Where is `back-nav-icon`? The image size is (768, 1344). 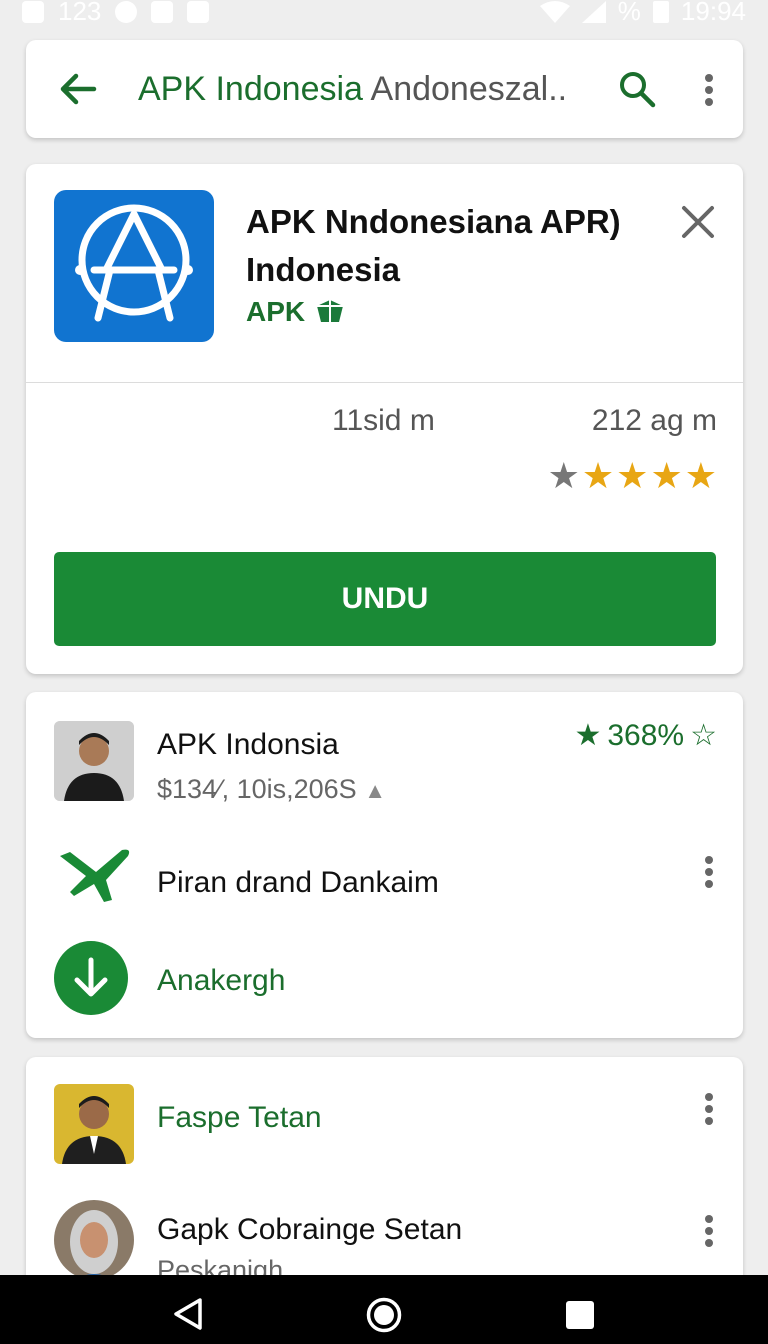 back-nav-icon is located at coordinates (188, 1314).